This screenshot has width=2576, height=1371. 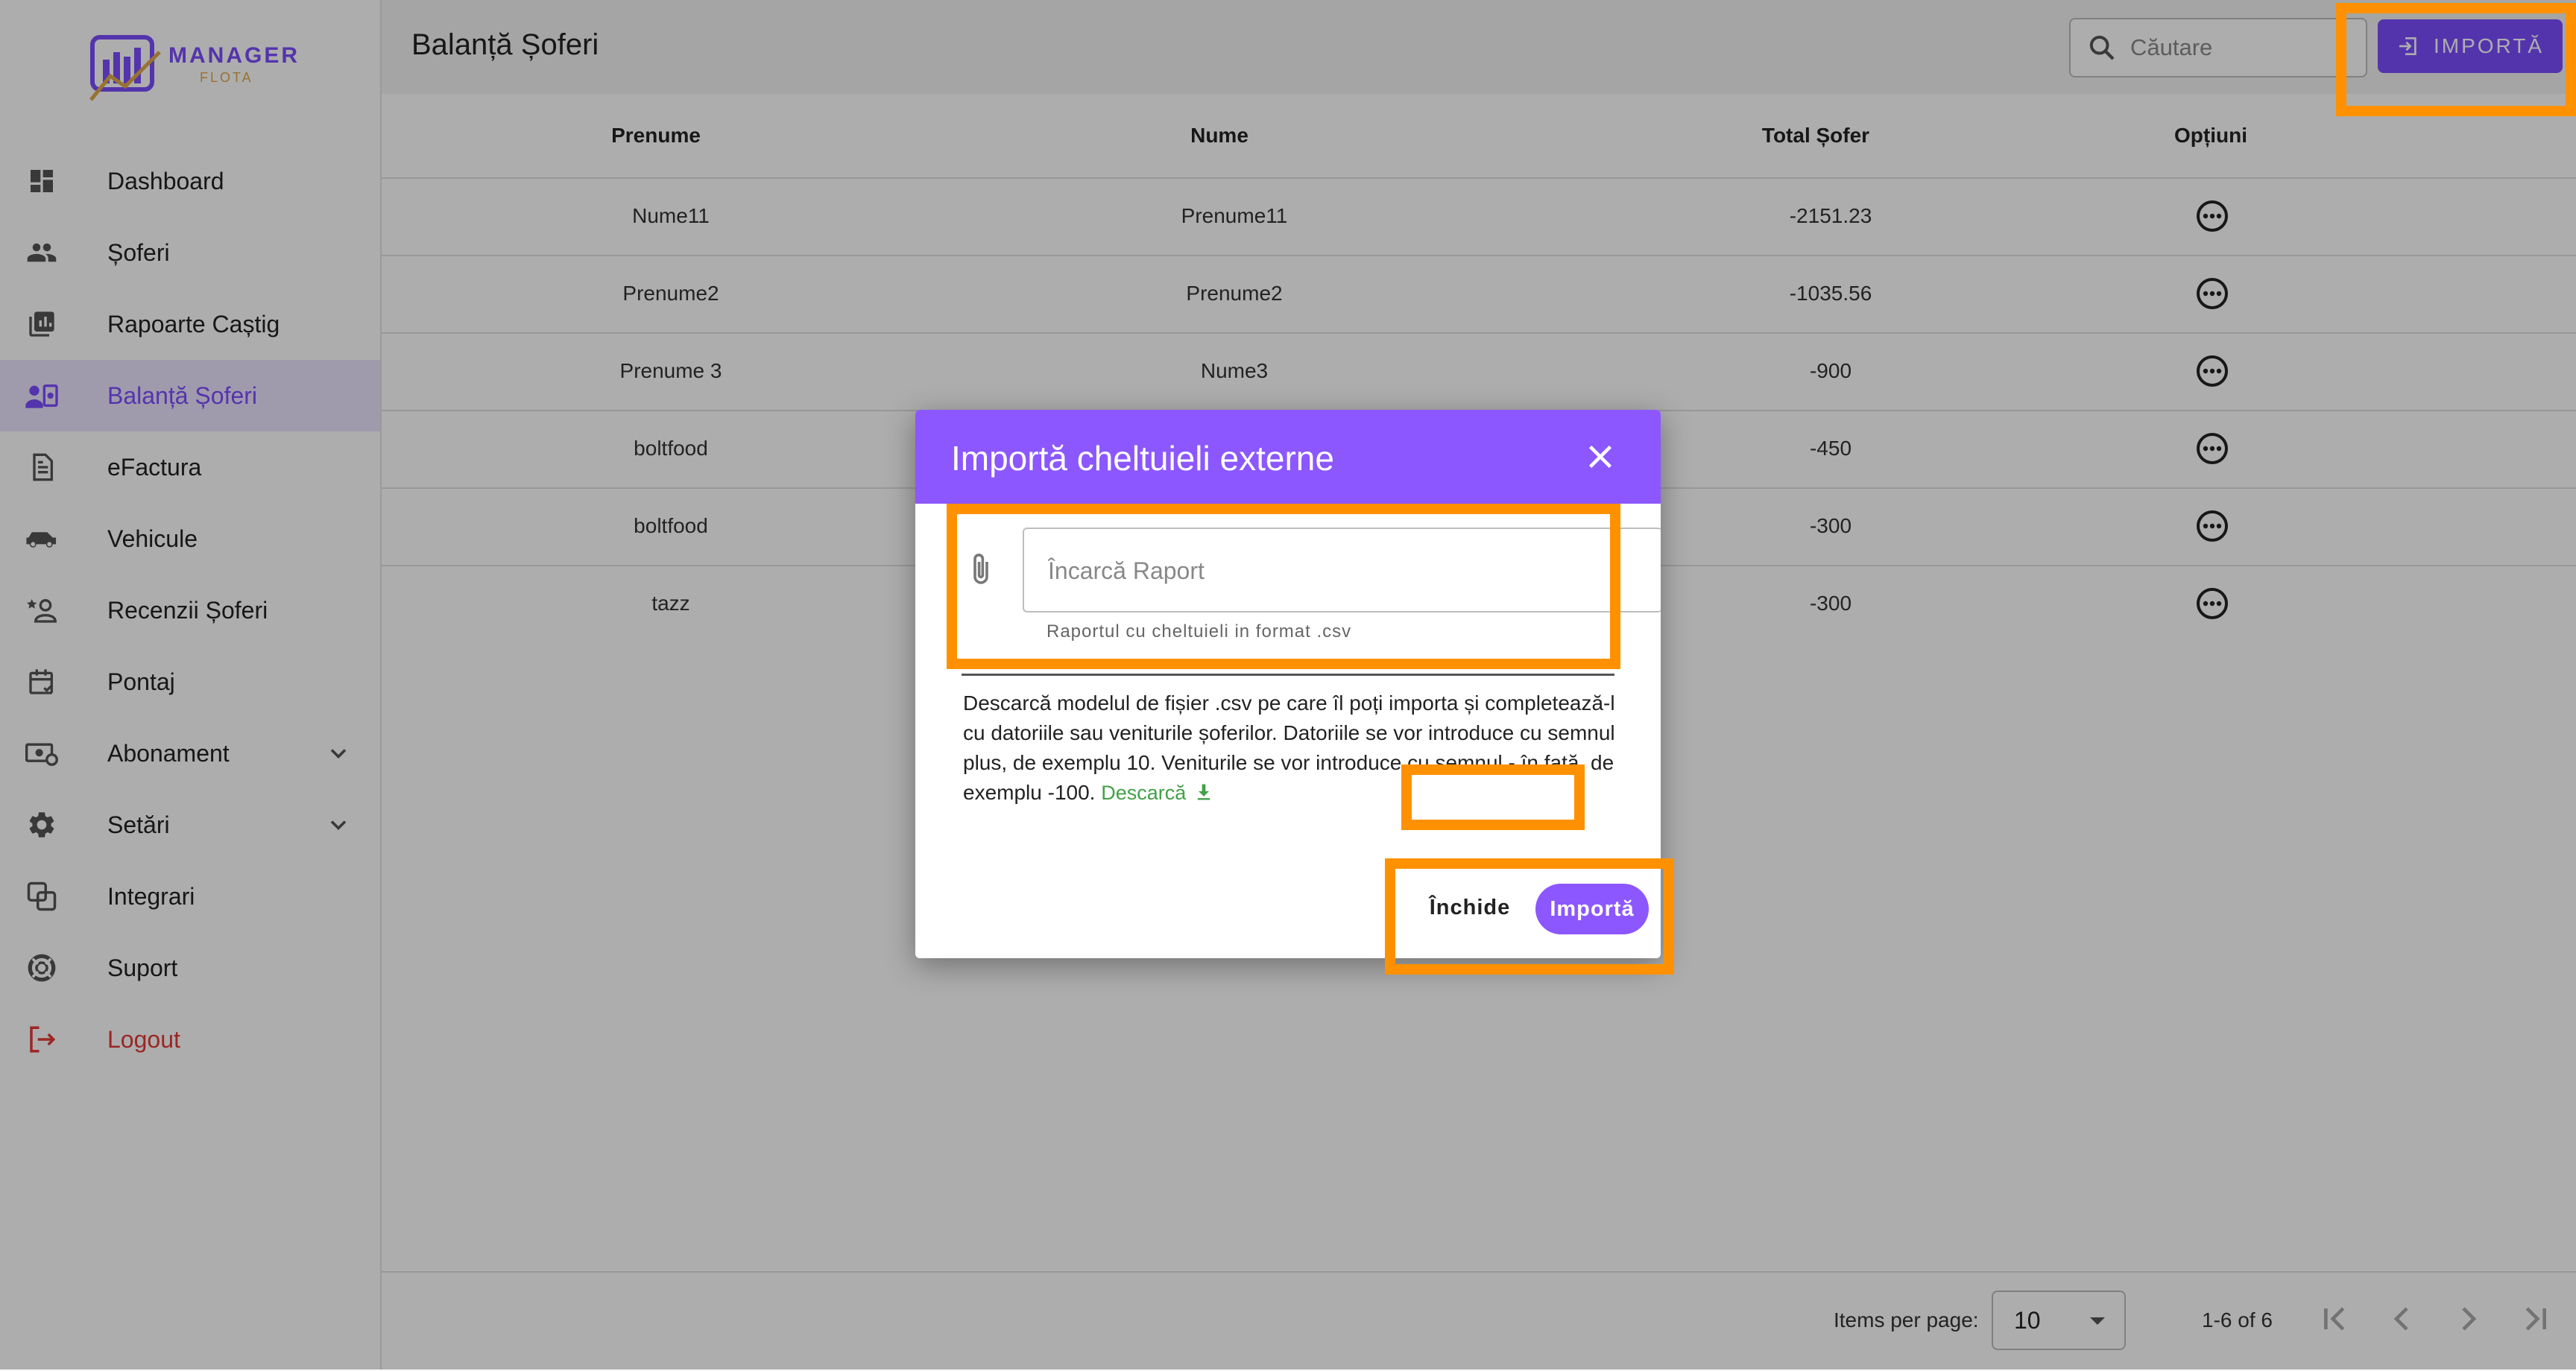 What do you see at coordinates (1204, 792) in the screenshot?
I see `download-icon` at bounding box center [1204, 792].